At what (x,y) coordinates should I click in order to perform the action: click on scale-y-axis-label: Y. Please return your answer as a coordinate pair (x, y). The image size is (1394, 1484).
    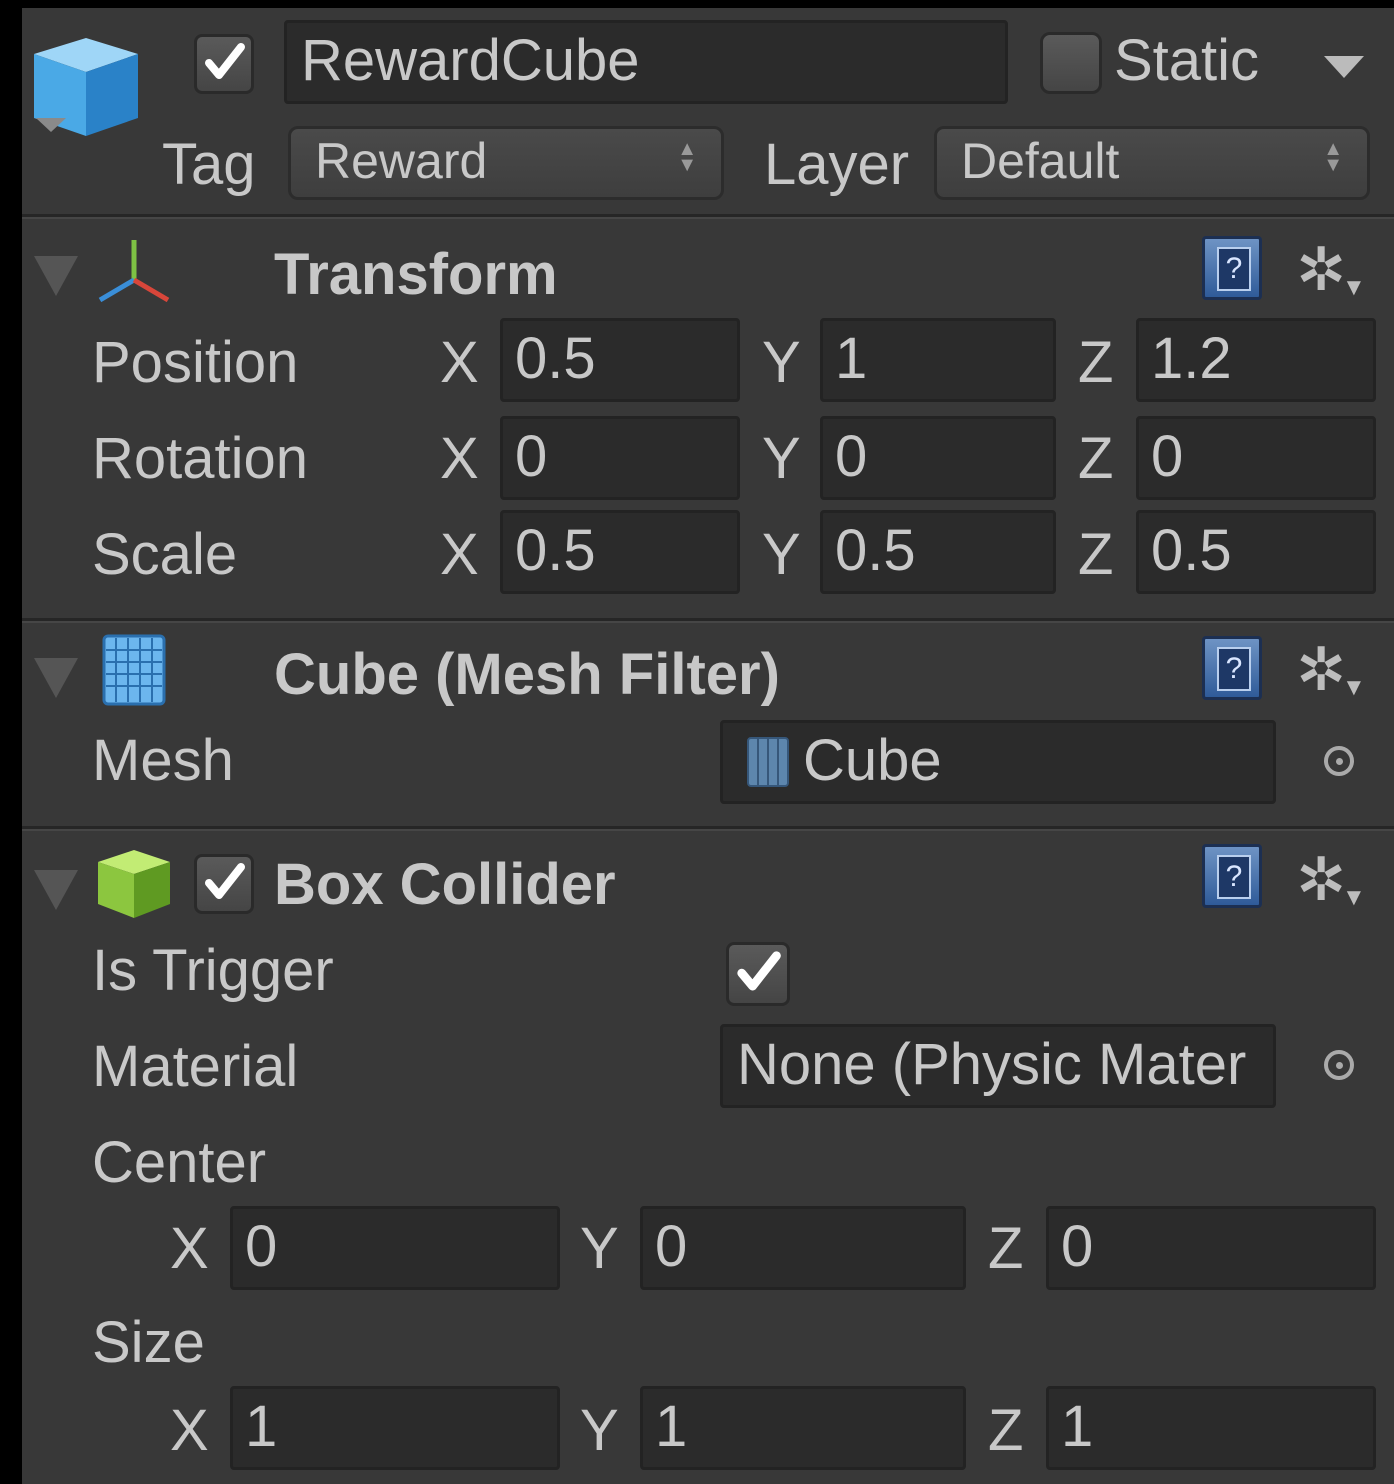
    Looking at the image, I should click on (781, 554).